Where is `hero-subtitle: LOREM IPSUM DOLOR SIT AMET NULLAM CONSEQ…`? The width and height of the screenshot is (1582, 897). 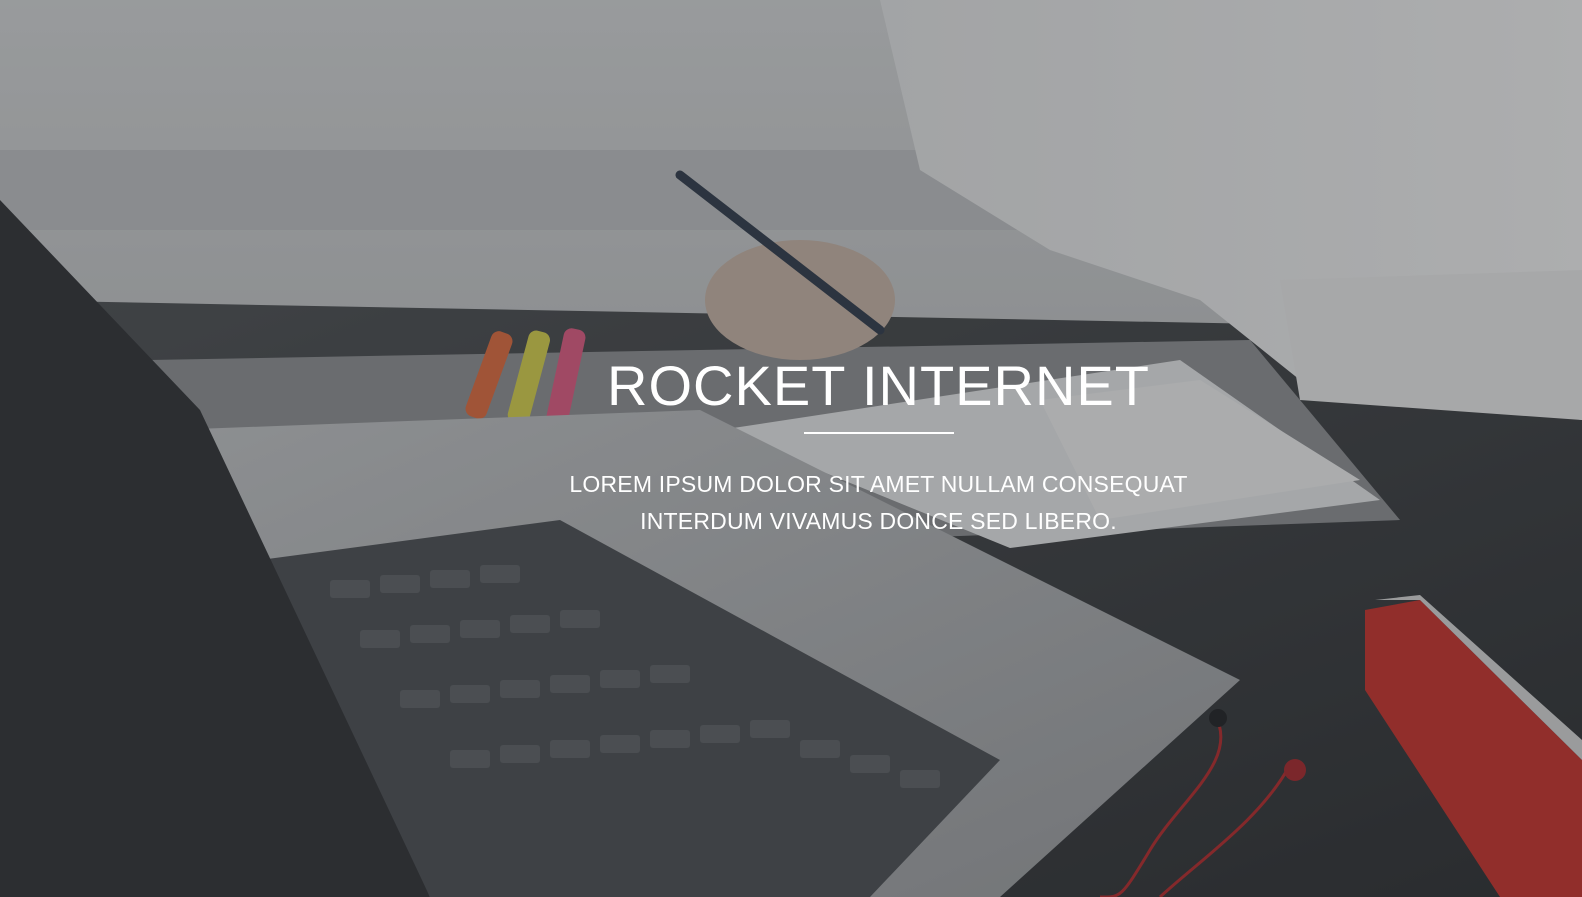
hero-subtitle: LOREM IPSUM DOLOR SIT AMET NULLAM CONSEQ… is located at coordinates (878, 502).